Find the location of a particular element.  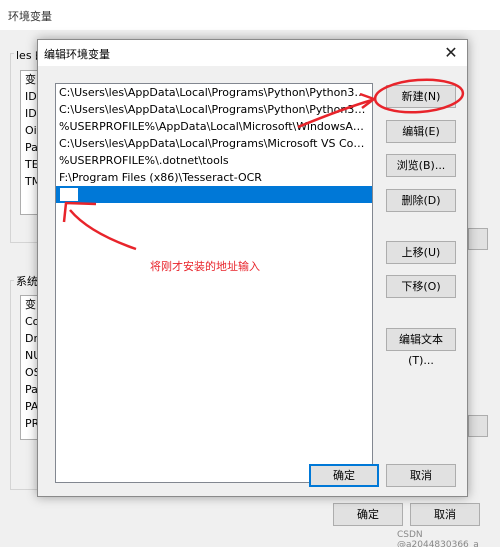

new-button: 新建(N) is located at coordinates (421, 96).